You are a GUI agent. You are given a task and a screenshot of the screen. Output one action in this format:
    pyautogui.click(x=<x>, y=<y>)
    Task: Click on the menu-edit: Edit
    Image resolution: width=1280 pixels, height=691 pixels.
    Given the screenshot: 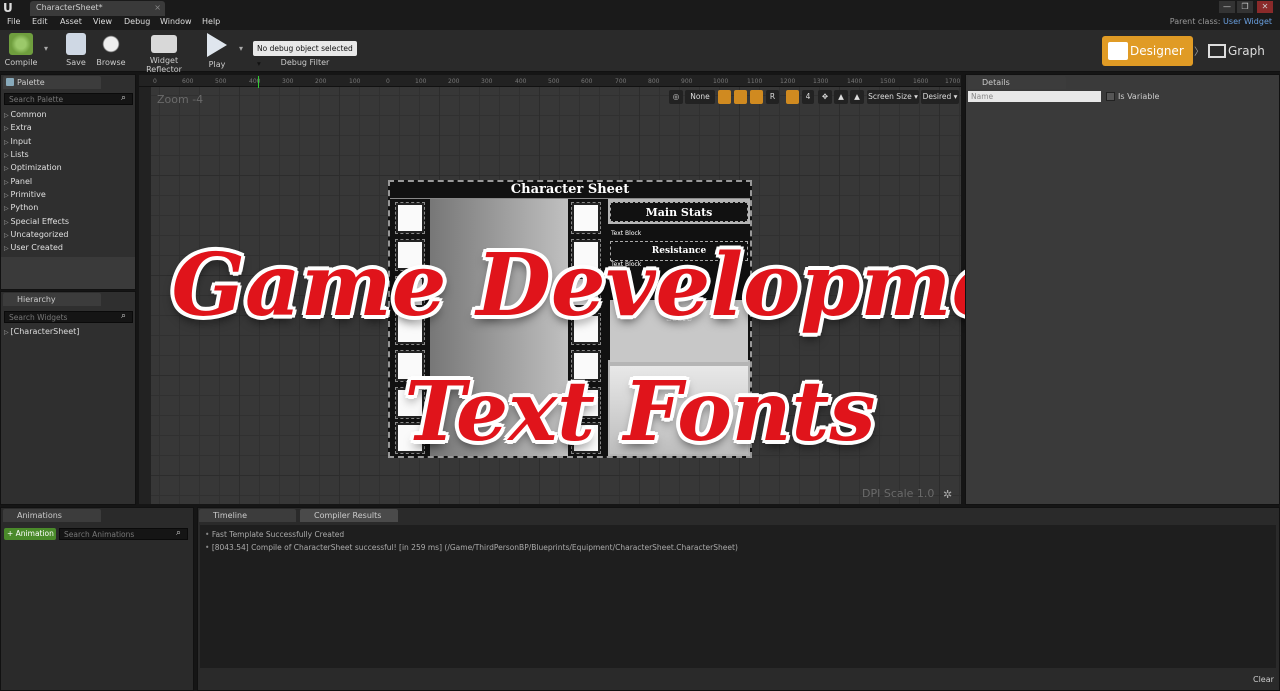 What is the action you would take?
    pyautogui.click(x=40, y=21)
    